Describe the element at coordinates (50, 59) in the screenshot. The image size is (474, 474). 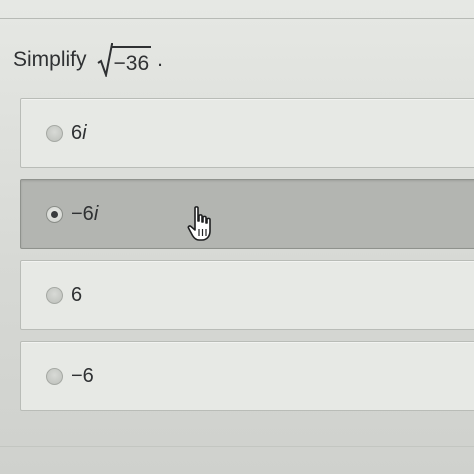
I see `question-text: Simplify` at that location.